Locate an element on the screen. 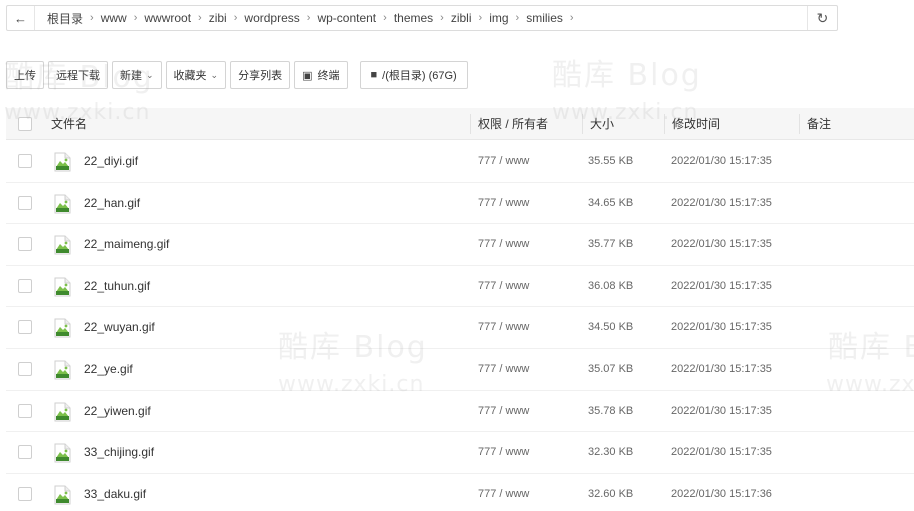 The image size is (914, 511). file-size: 35.77 KB is located at coordinates (611, 244).